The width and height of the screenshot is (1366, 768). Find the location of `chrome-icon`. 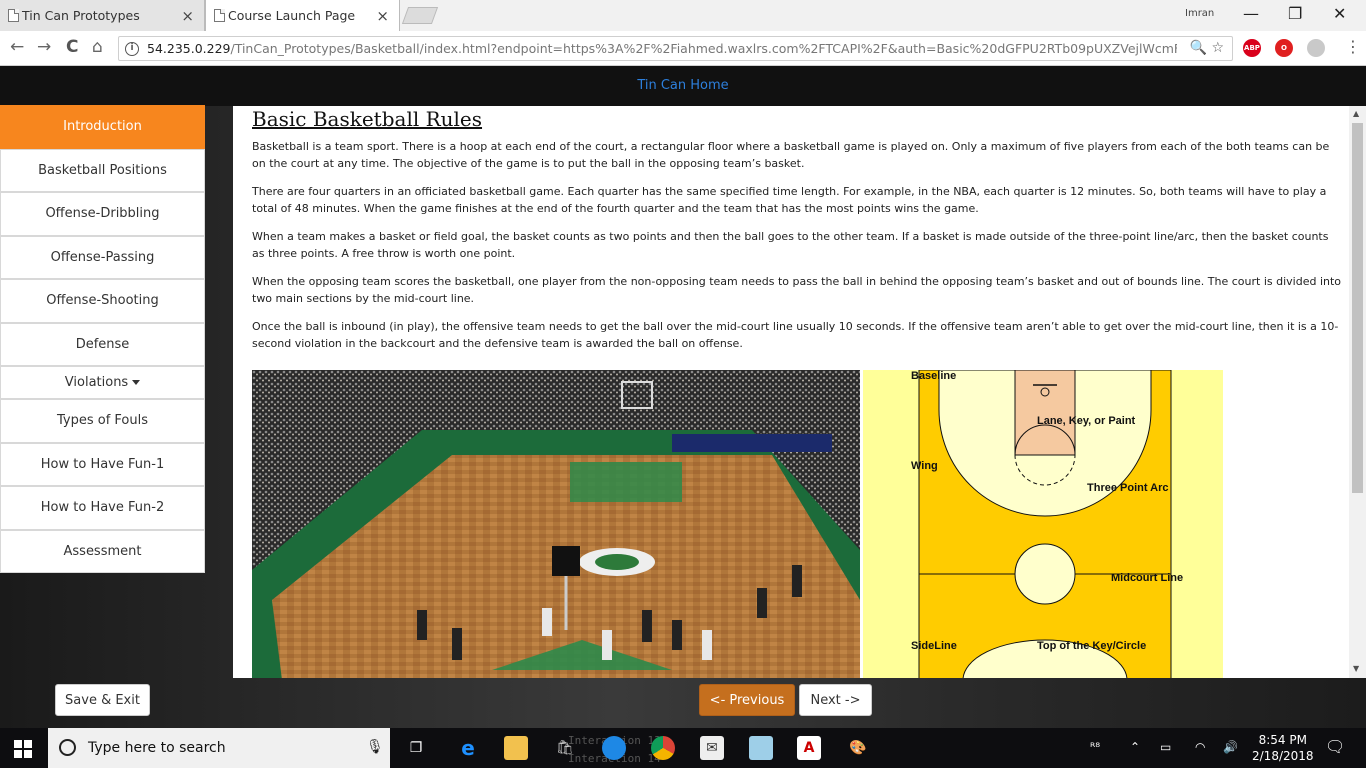

chrome-icon is located at coordinates (663, 748).